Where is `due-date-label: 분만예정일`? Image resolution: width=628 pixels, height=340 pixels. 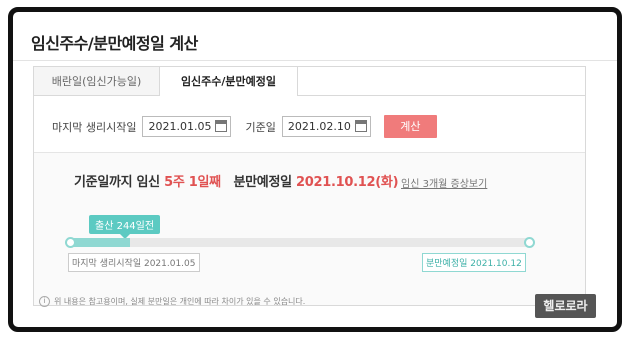 due-date-label: 분만예정일 is located at coordinates (262, 182).